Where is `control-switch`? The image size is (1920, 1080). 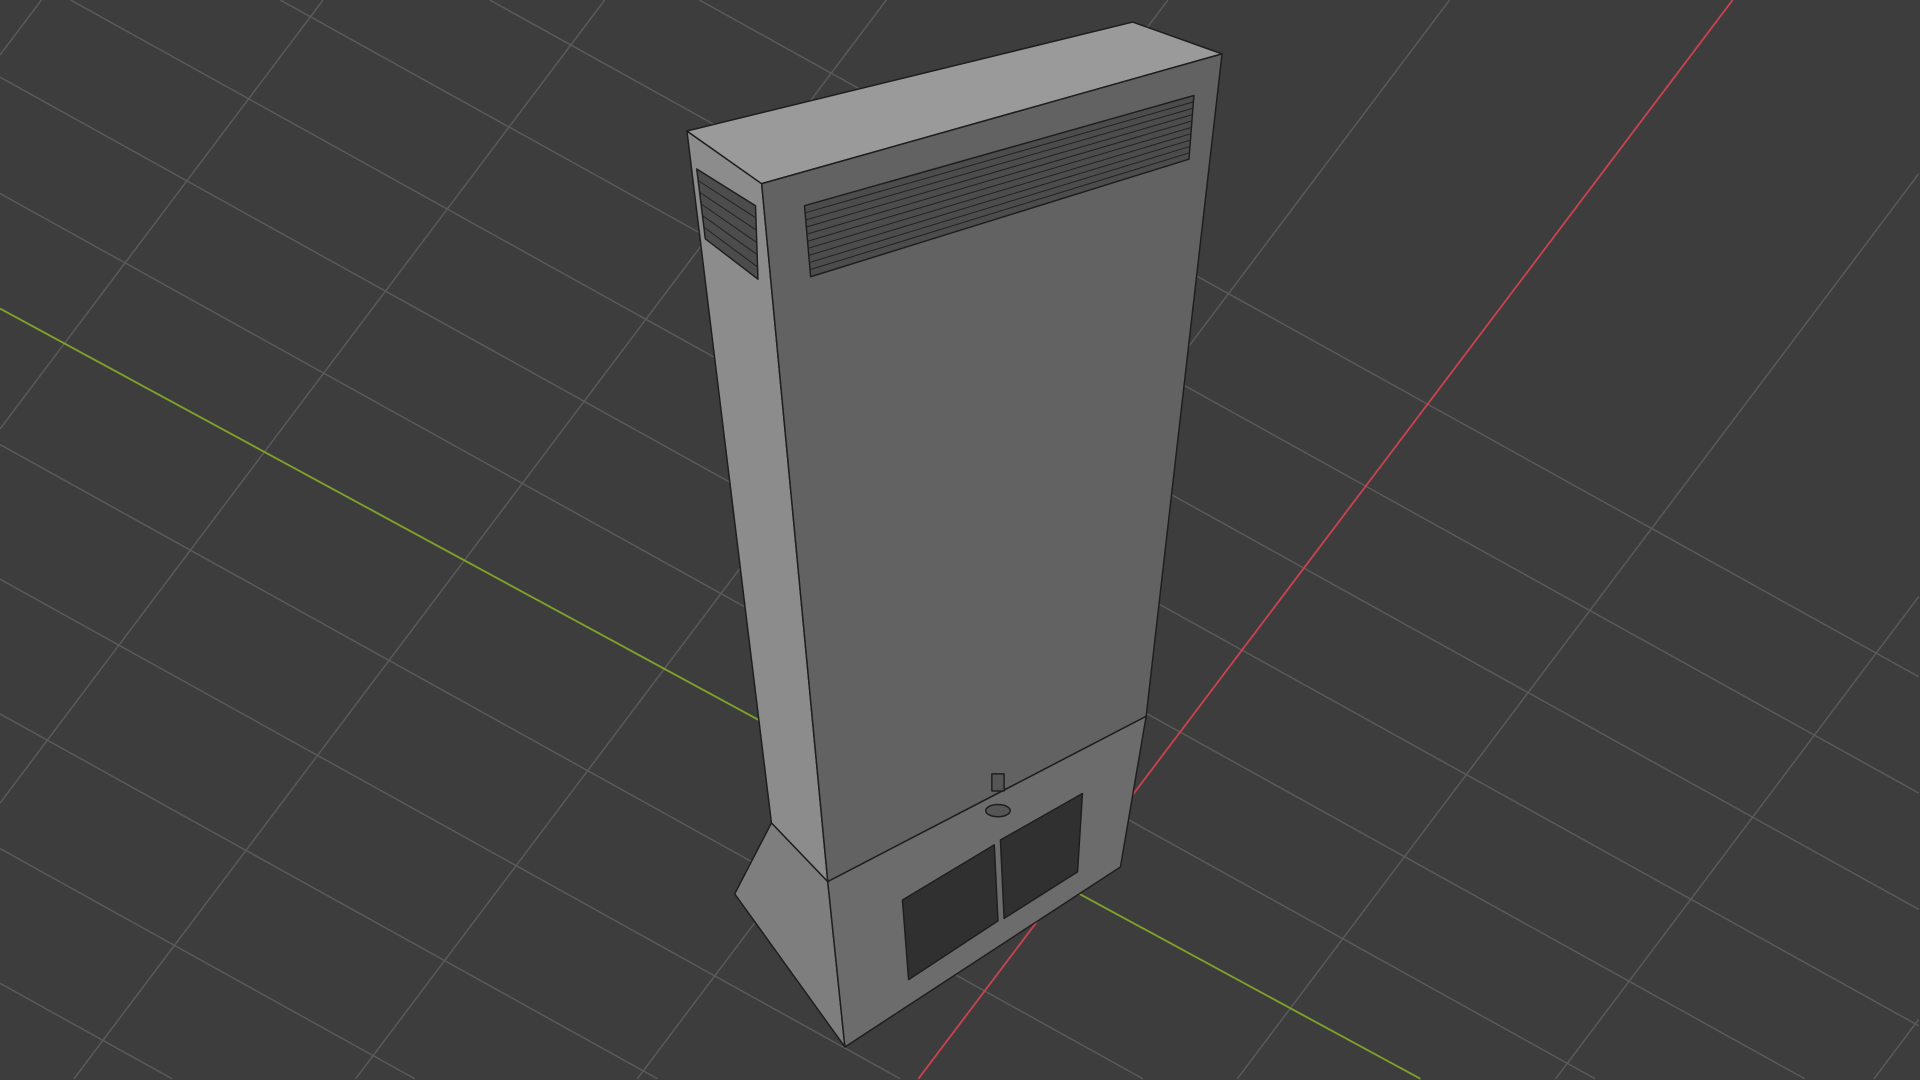 control-switch is located at coordinates (998, 782).